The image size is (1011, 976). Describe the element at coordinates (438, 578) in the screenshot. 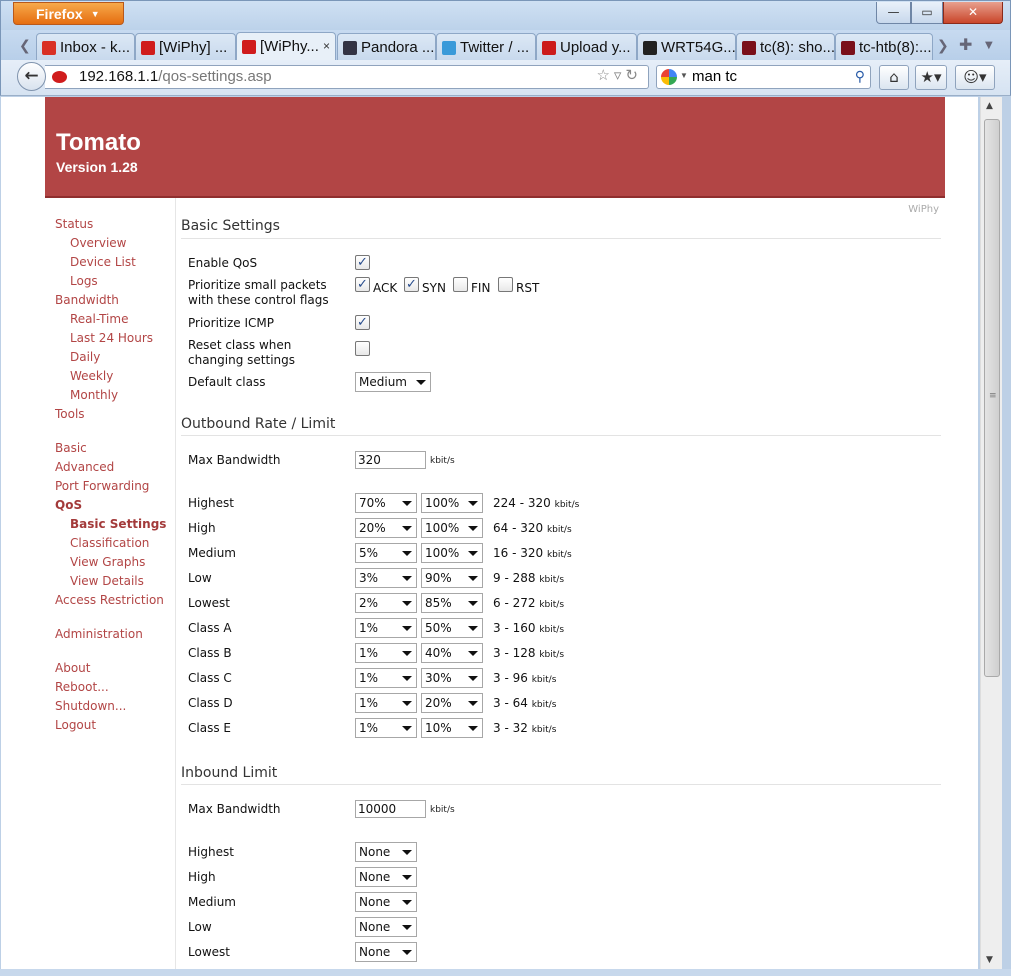

I see `outbound-low-limit-select-value: 90%` at that location.